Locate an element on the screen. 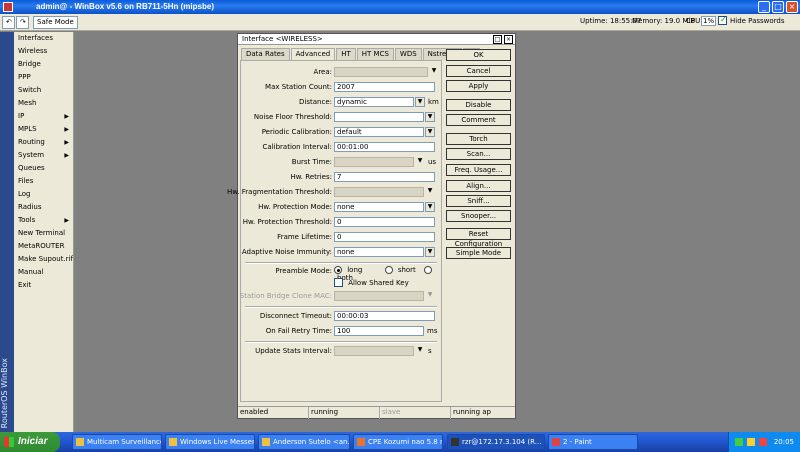 This screenshot has height=452, width=800. noise-floor-threshold-field is located at coordinates (379, 117).